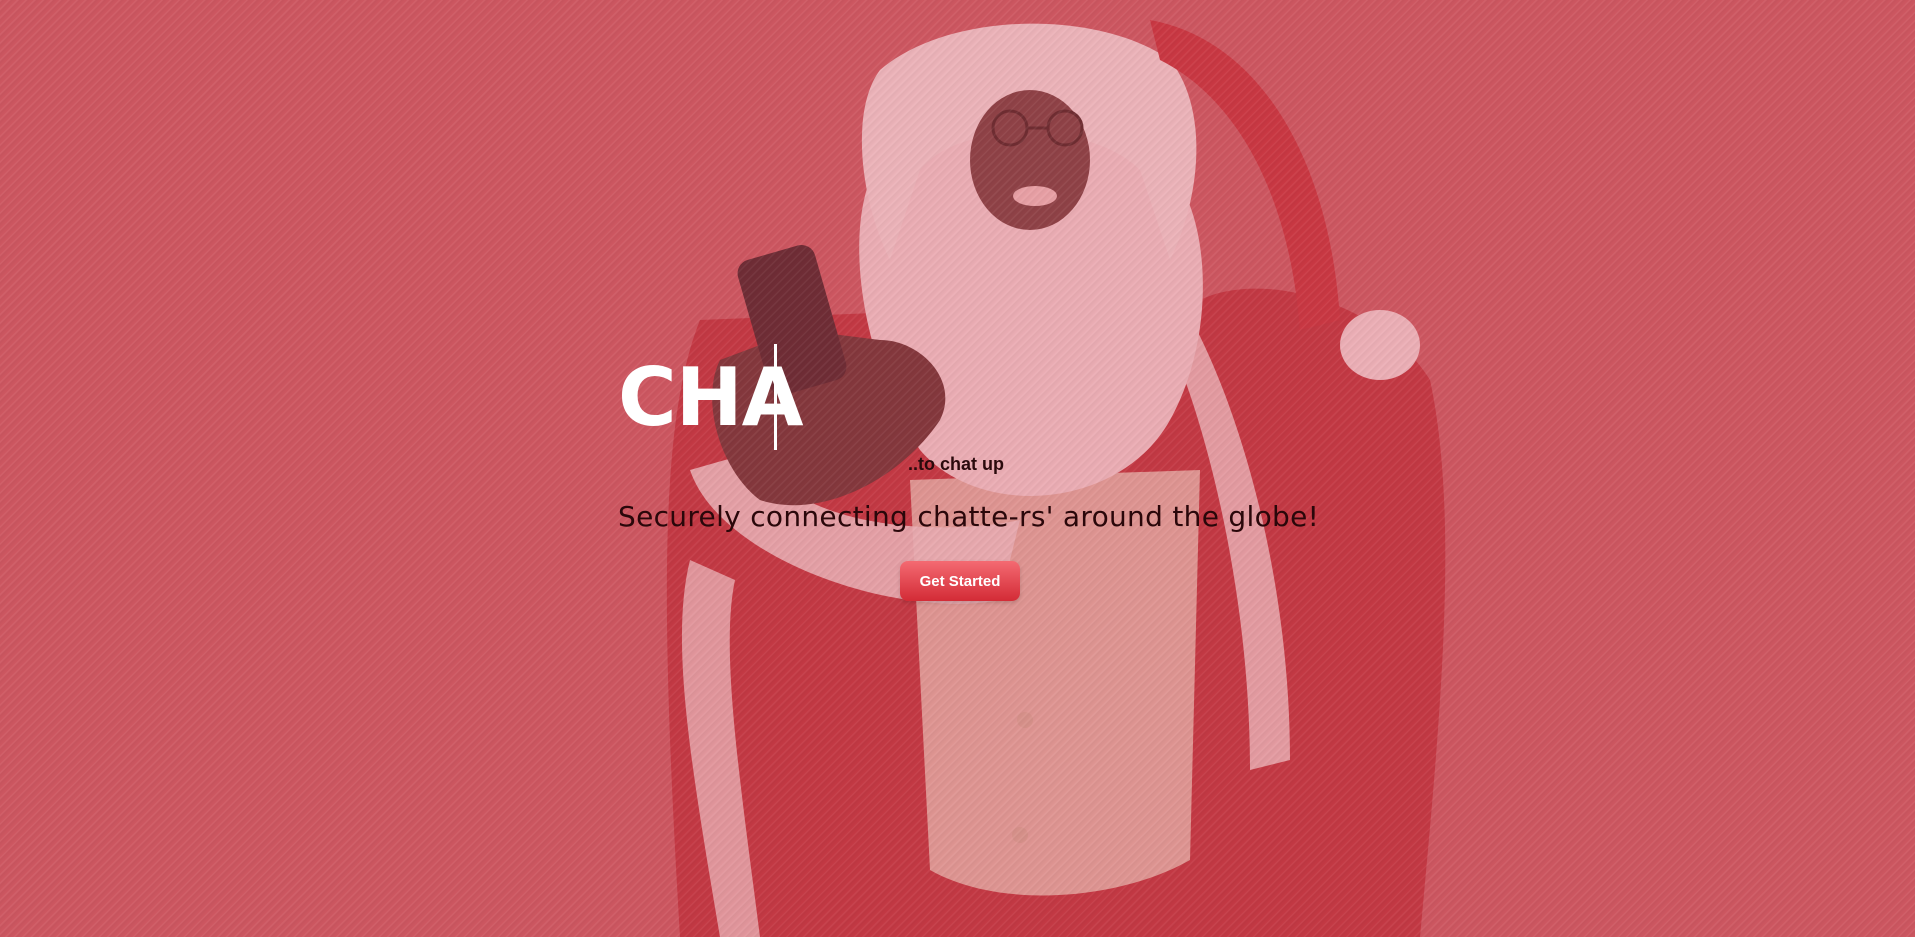 This screenshot has width=1915, height=937. What do you see at coordinates (956, 464) in the screenshot?
I see `brand-tagline: ..to chat up` at bounding box center [956, 464].